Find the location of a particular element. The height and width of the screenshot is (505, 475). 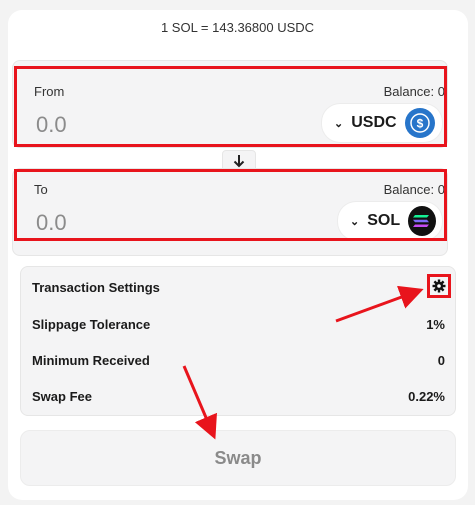

swap-button: Swap is located at coordinates (238, 458).